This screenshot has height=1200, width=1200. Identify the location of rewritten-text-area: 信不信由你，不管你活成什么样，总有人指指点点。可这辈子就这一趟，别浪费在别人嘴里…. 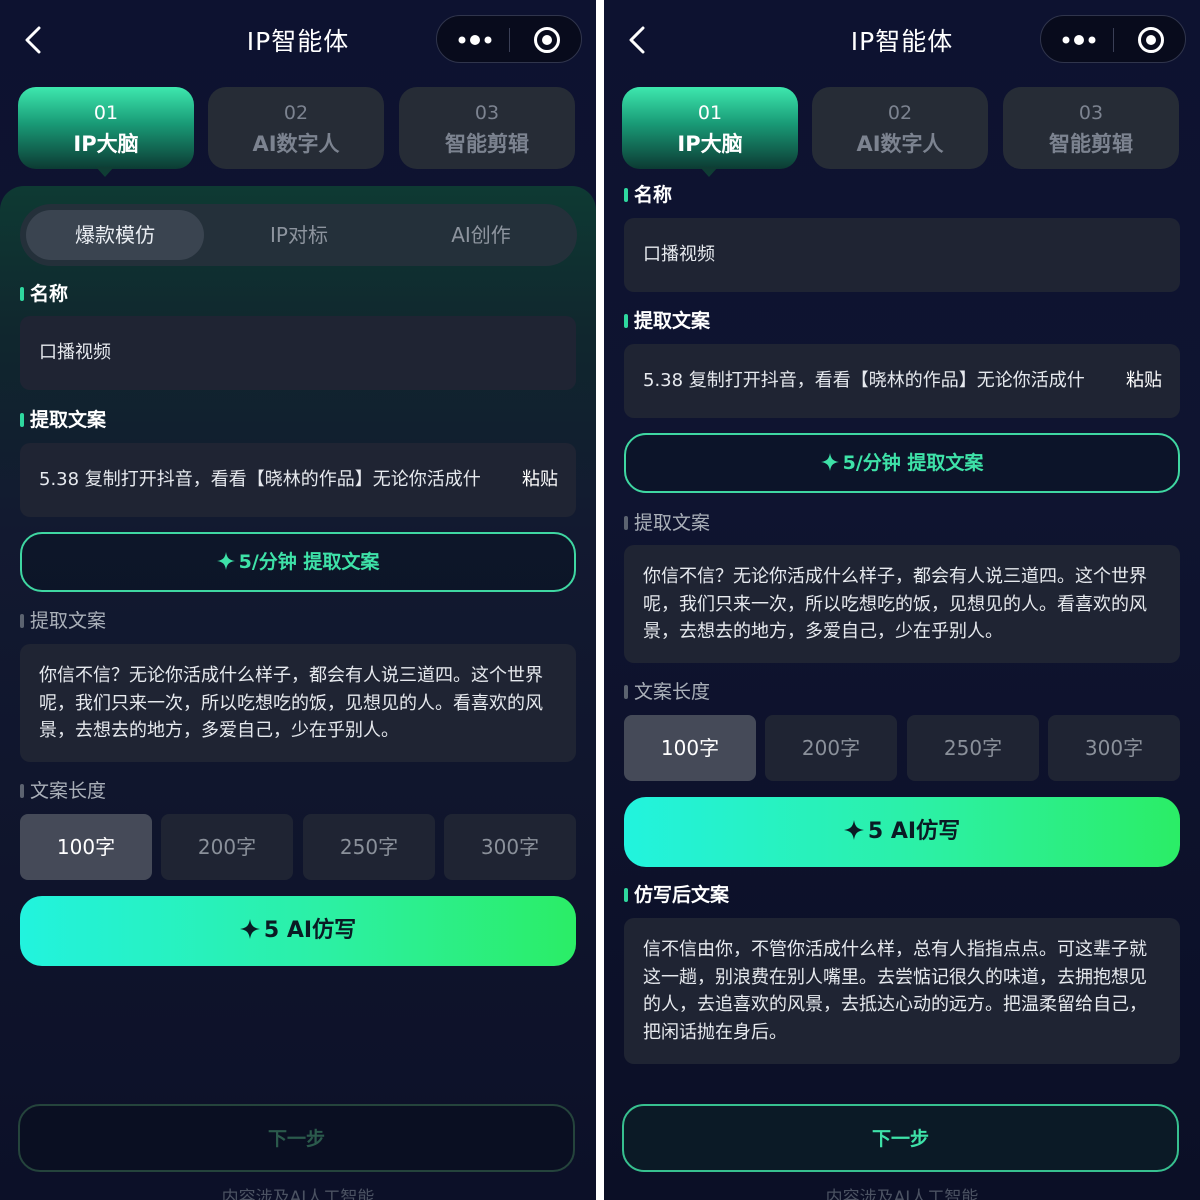
(902, 991).